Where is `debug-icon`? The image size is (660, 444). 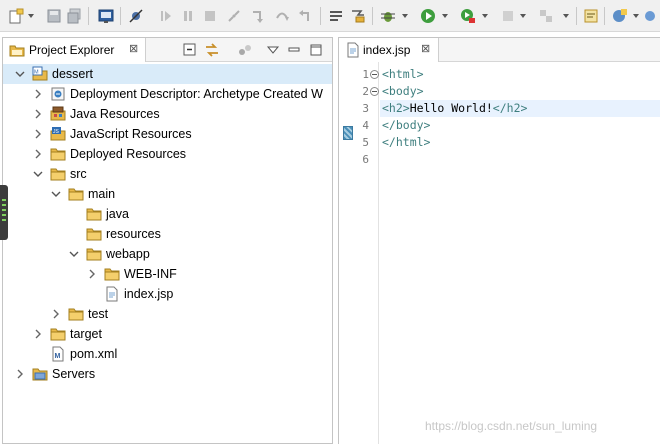 debug-icon is located at coordinates (388, 16).